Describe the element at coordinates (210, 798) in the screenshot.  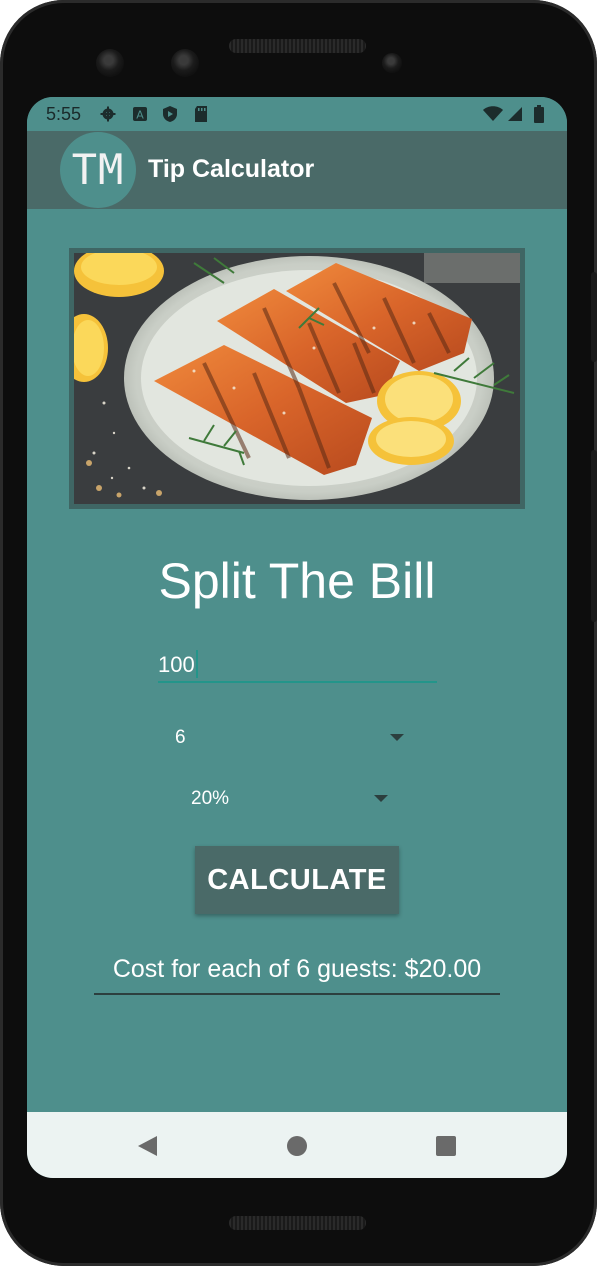
I see `tip-percent-dropdown-value: 20%` at that location.